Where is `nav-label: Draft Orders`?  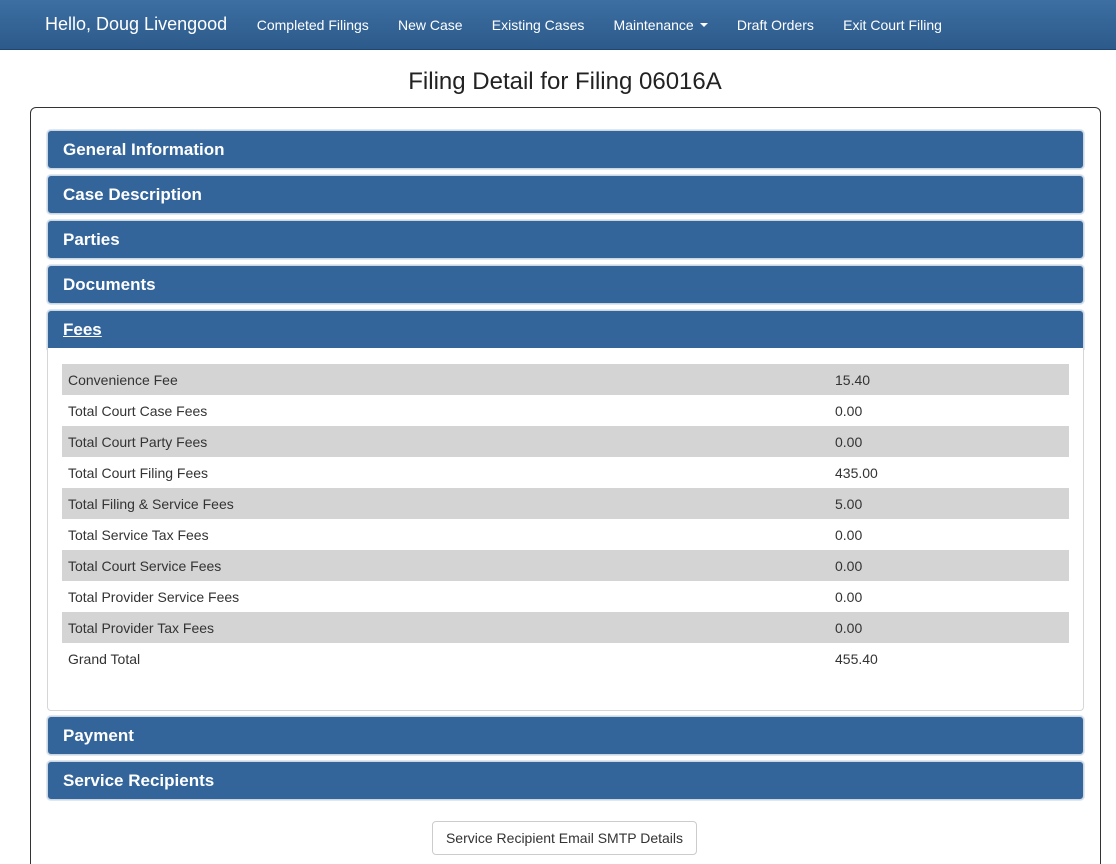 nav-label: Draft Orders is located at coordinates (775, 24).